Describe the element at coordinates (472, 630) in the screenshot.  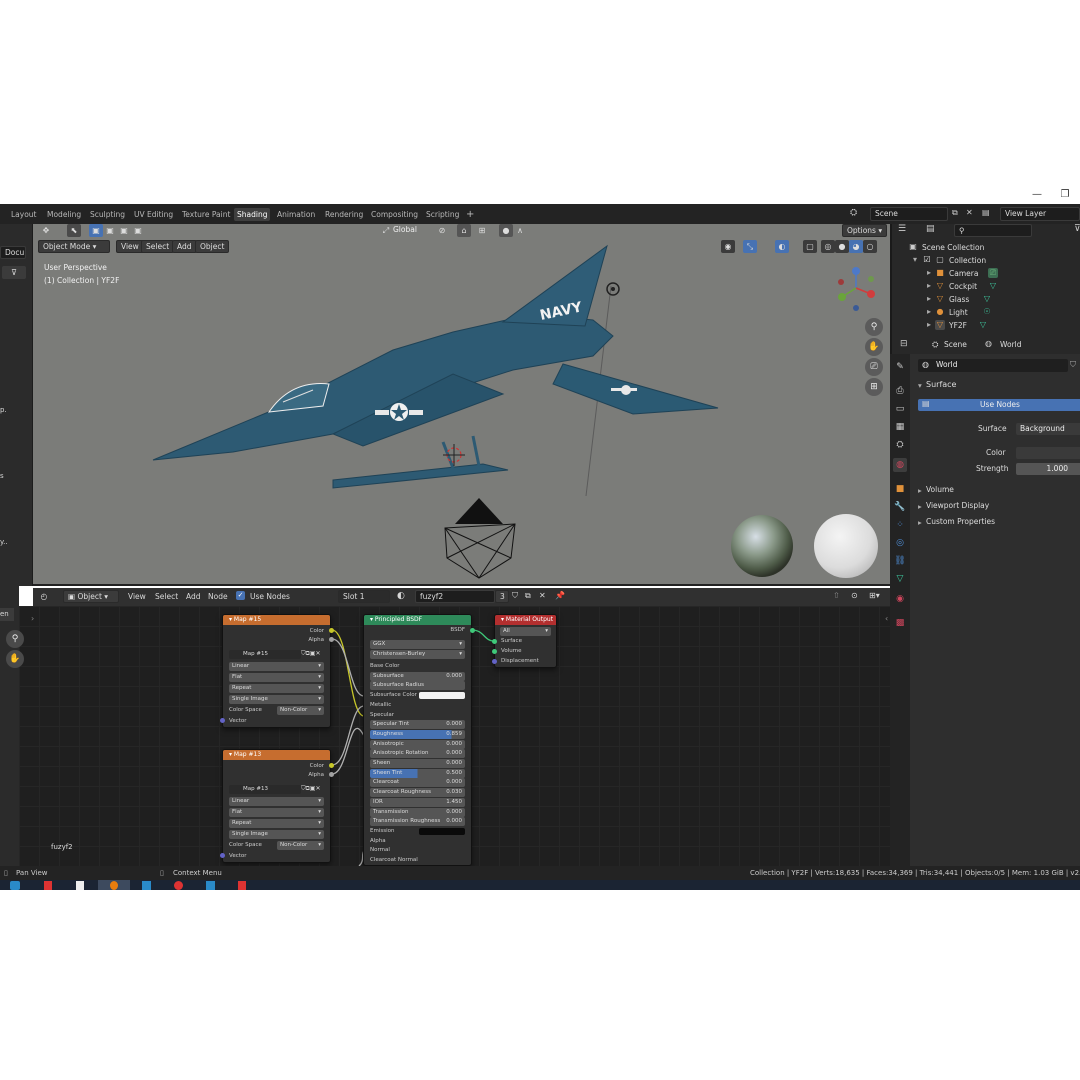
I see `socket-bsdf-out` at that location.